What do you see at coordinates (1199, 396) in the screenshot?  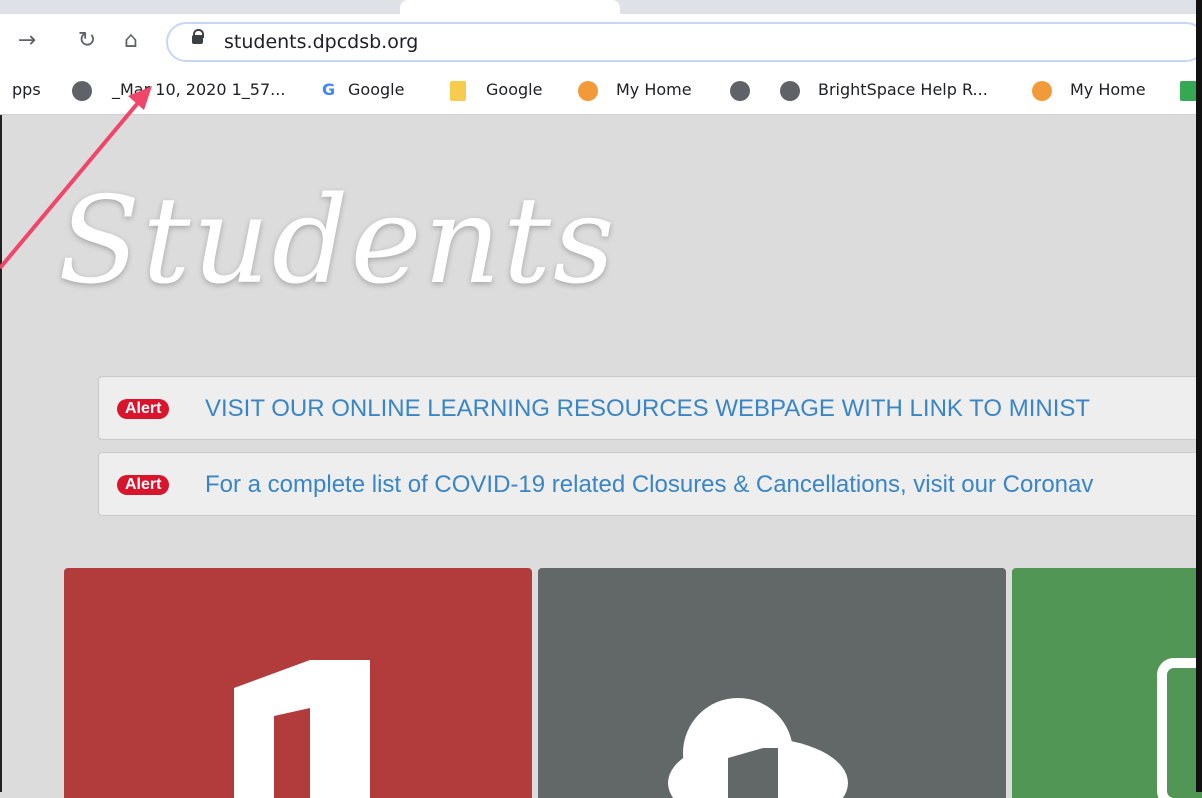 I see `frame-border` at bounding box center [1199, 396].